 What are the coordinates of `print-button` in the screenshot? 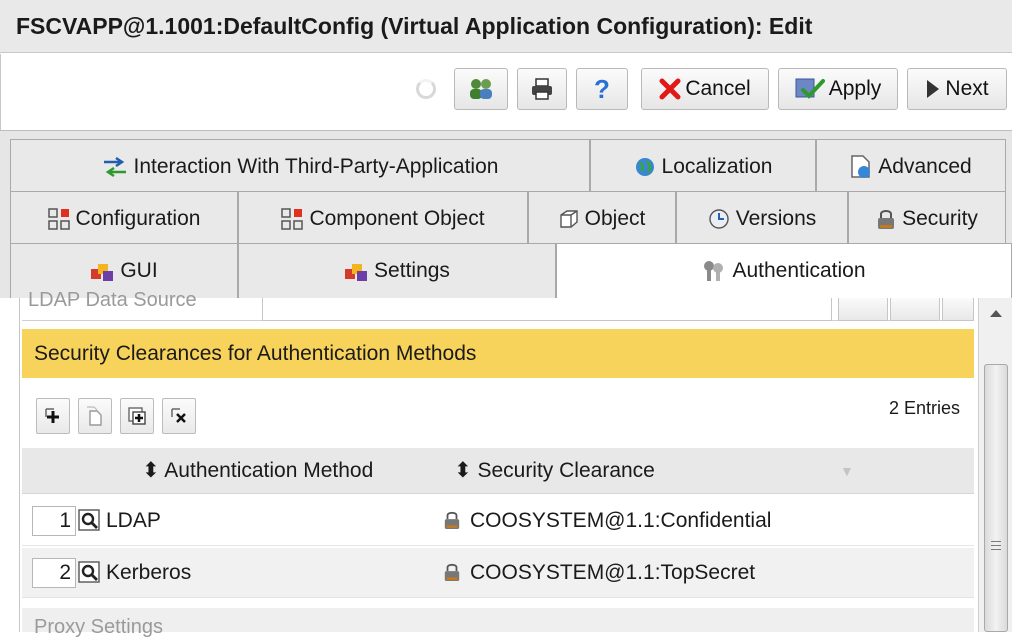 It's located at (542, 89).